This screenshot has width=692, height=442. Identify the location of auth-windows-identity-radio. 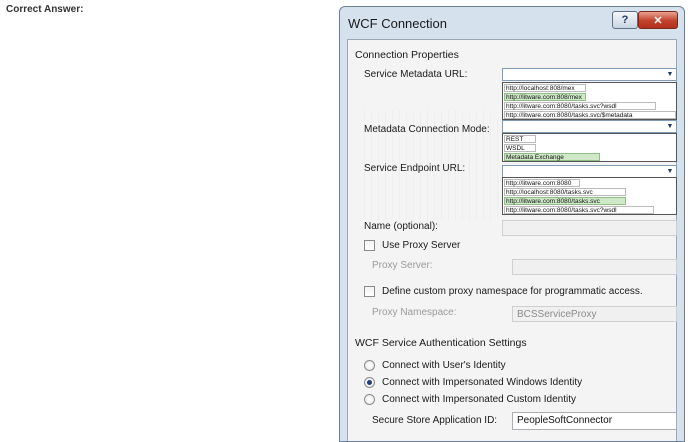
(369, 382).